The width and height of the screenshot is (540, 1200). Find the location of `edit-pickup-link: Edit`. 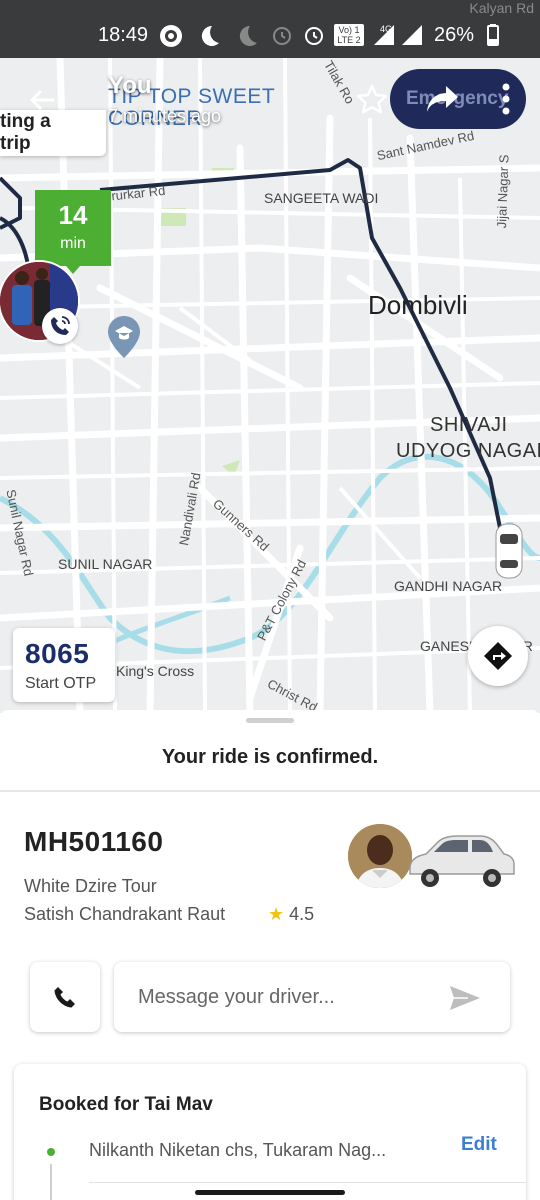

edit-pickup-link: Edit is located at coordinates (479, 1145).